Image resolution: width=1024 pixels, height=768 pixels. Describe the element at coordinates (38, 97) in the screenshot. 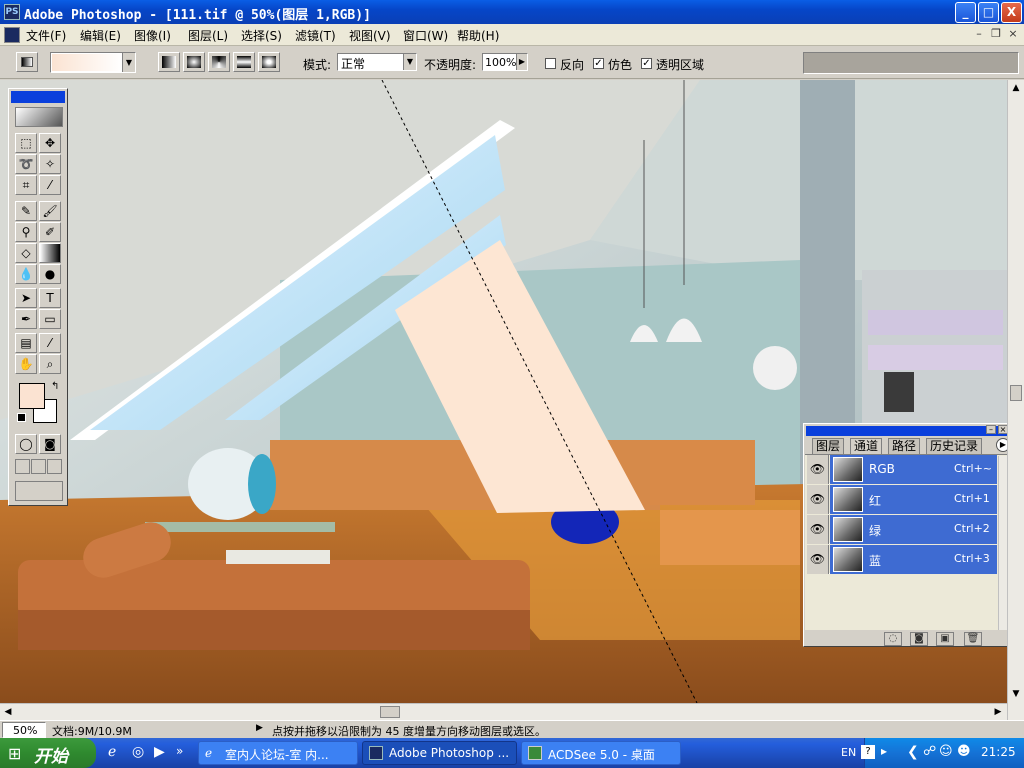

I see `toolbox-title-bar` at that location.